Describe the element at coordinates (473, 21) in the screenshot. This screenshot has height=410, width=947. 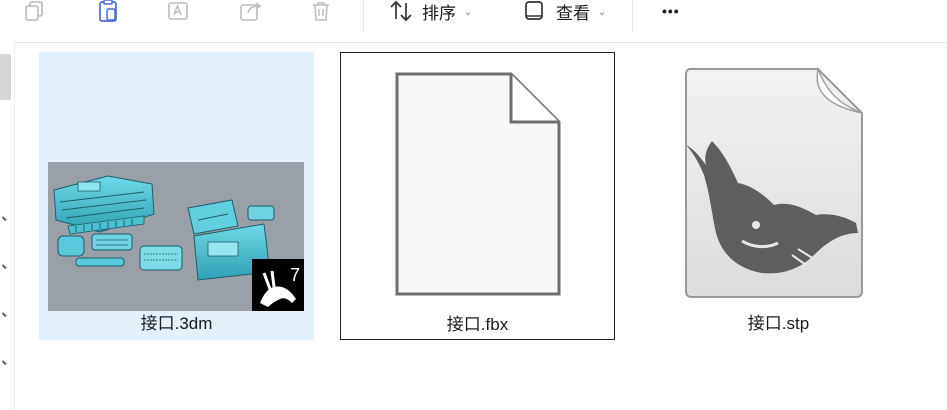
I see `command-bar: 排序 ⌄ 查看 ⌄ •••` at that location.